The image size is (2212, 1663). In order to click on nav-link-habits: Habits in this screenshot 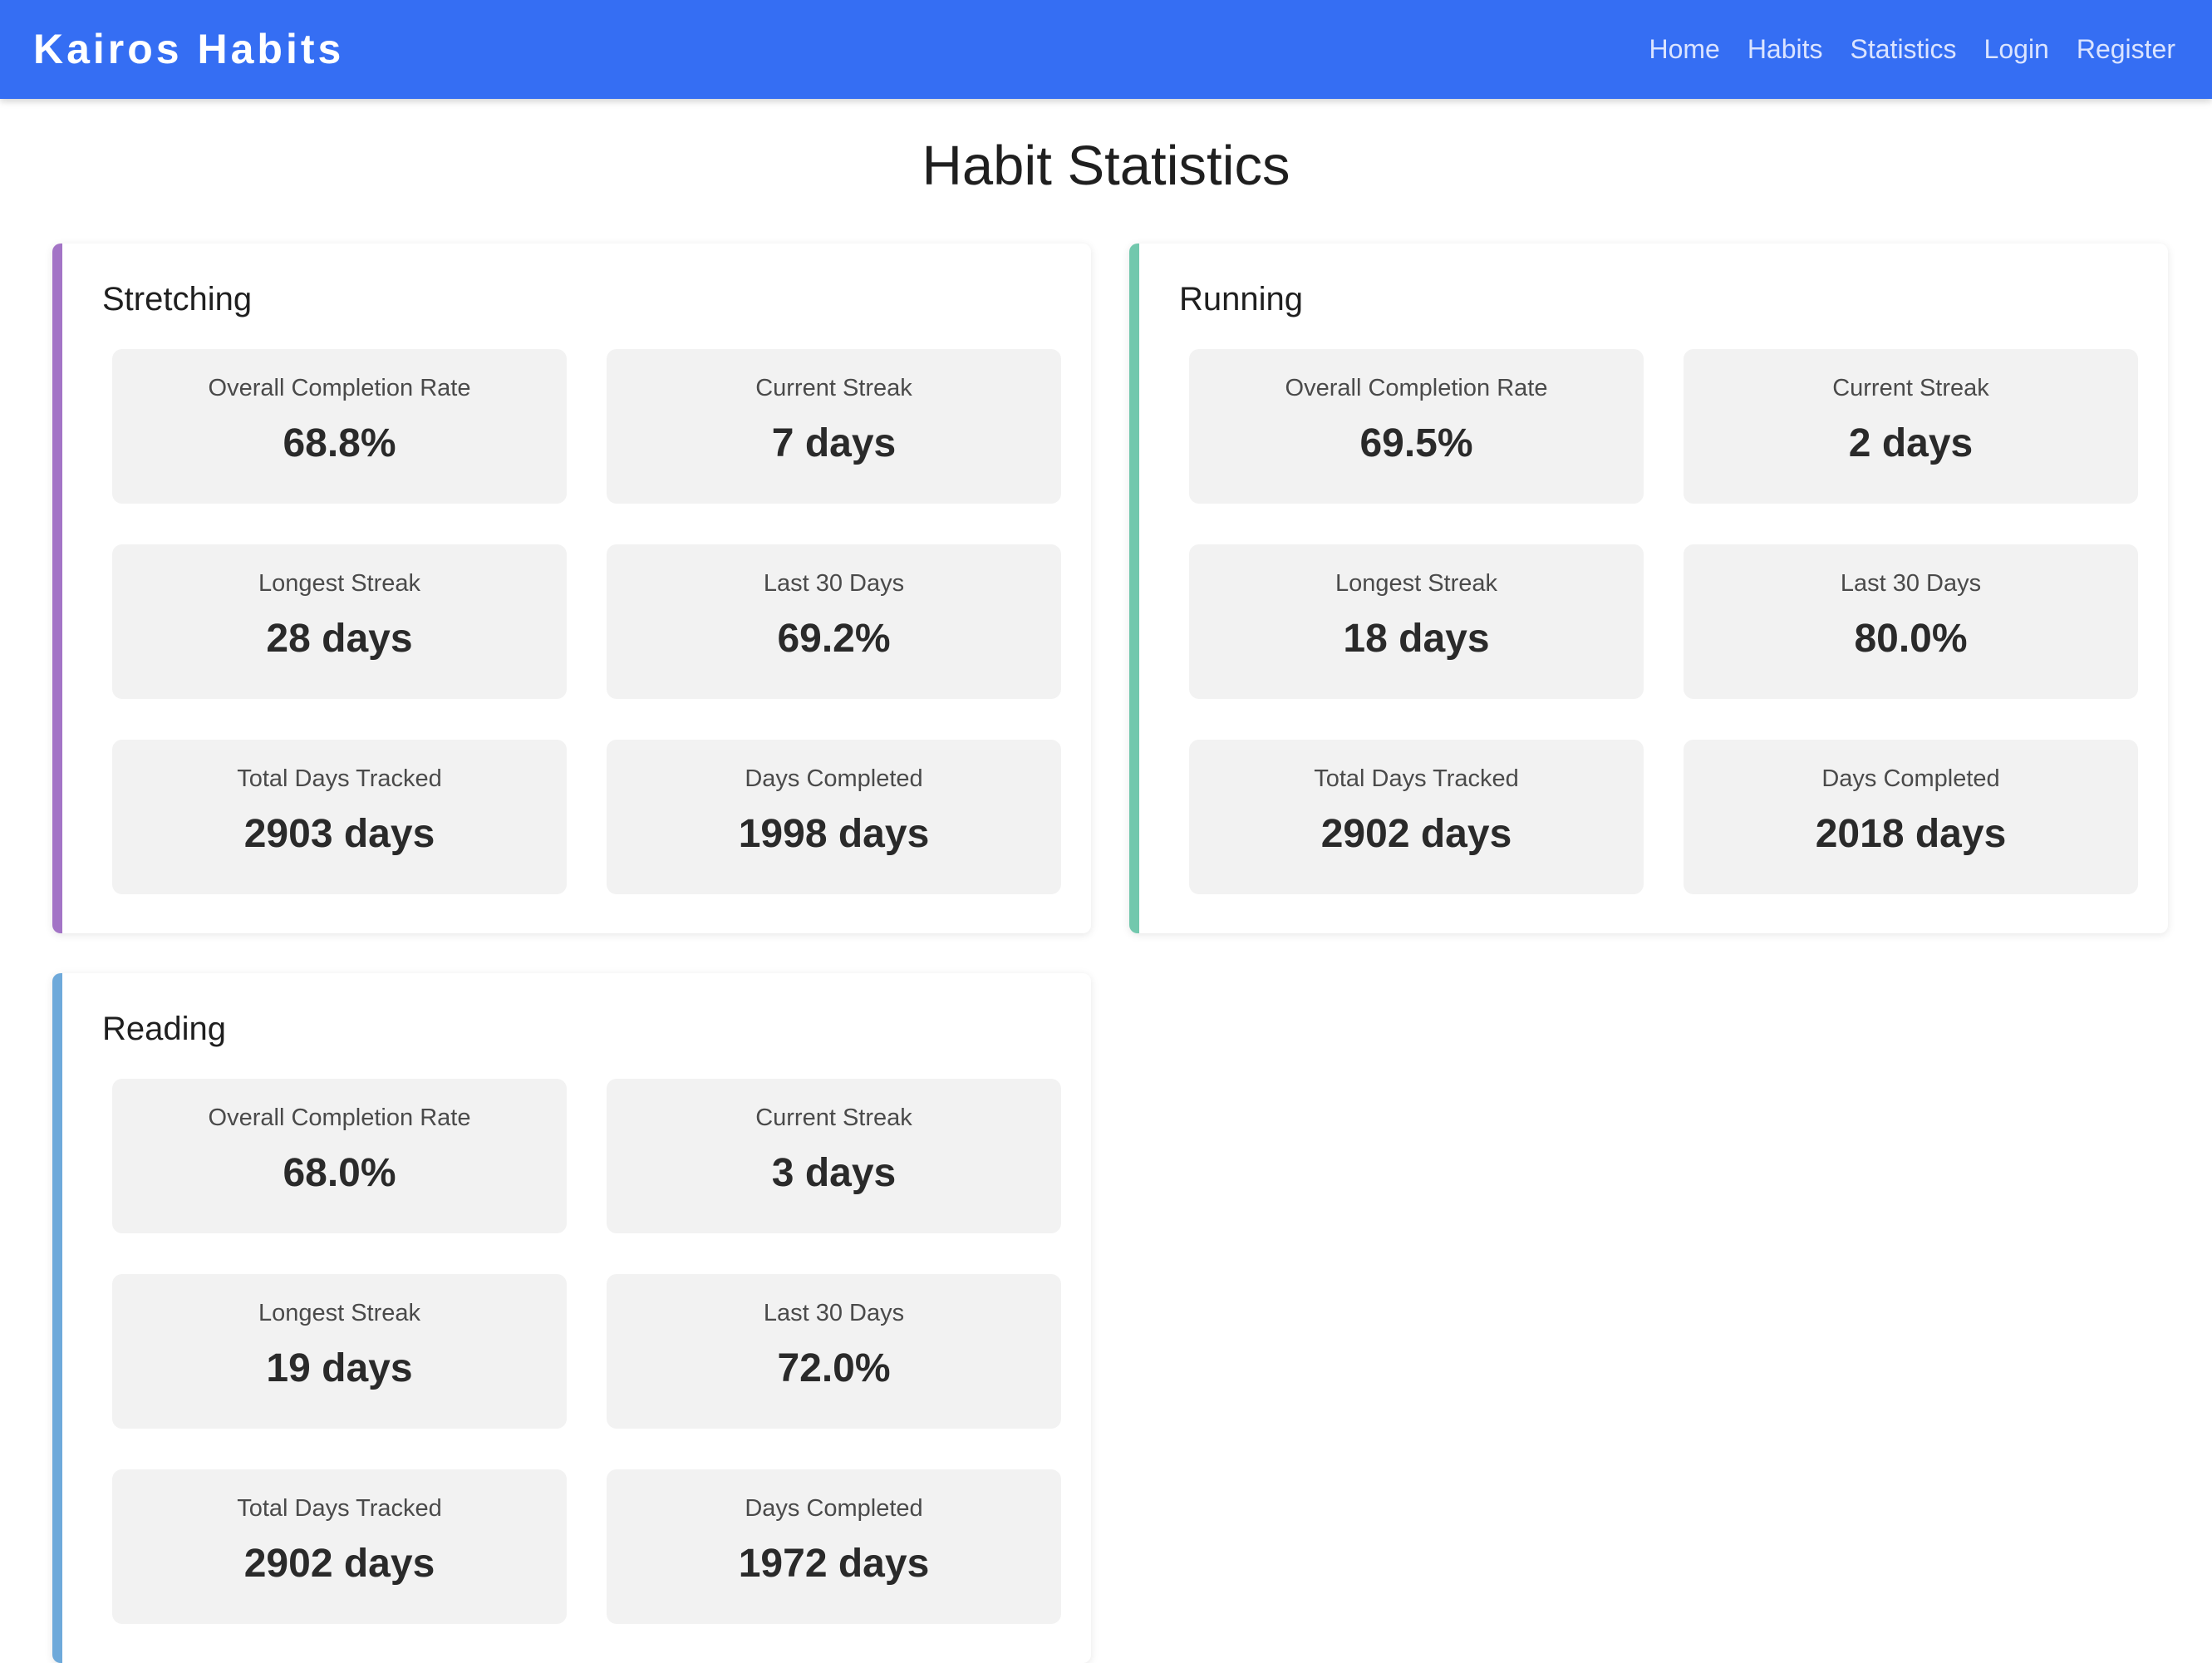, I will do `click(1785, 49)`.